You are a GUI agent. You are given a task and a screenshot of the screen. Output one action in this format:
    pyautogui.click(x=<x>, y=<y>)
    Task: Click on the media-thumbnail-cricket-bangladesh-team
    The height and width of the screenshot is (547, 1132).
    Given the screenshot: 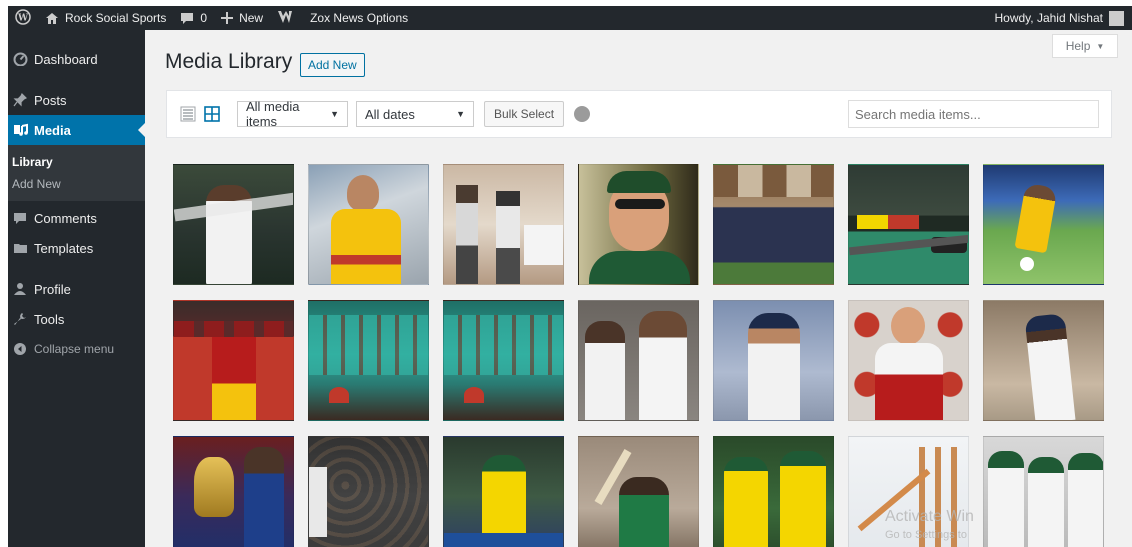 What is the action you would take?
    pyautogui.click(x=1043, y=491)
    